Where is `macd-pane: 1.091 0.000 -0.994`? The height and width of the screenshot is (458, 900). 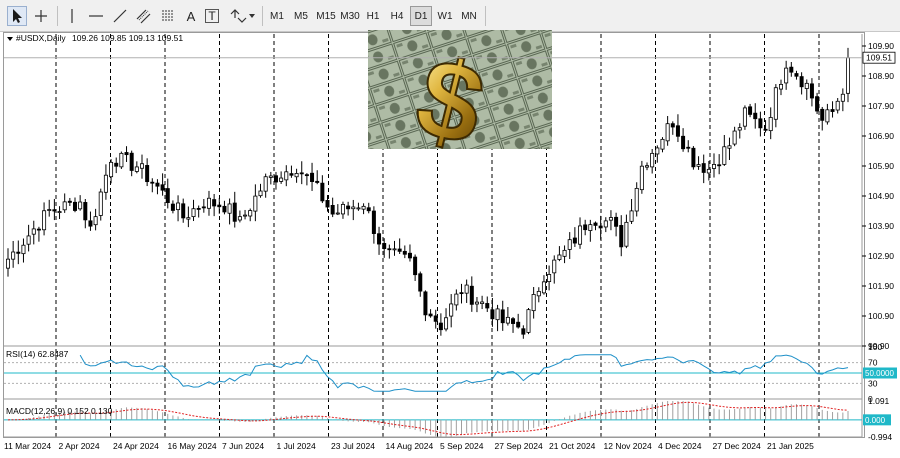
macd-pane: 1.091 0.000 -0.994 is located at coordinates (448, 419).